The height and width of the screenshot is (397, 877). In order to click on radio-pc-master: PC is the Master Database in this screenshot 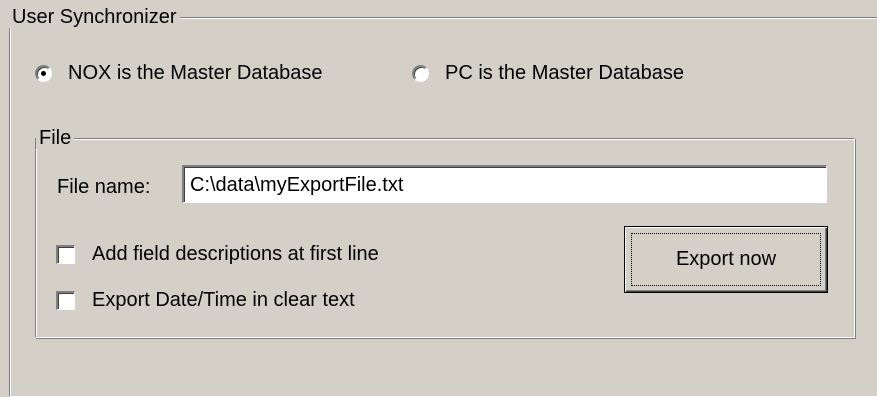, I will do `click(548, 73)`.